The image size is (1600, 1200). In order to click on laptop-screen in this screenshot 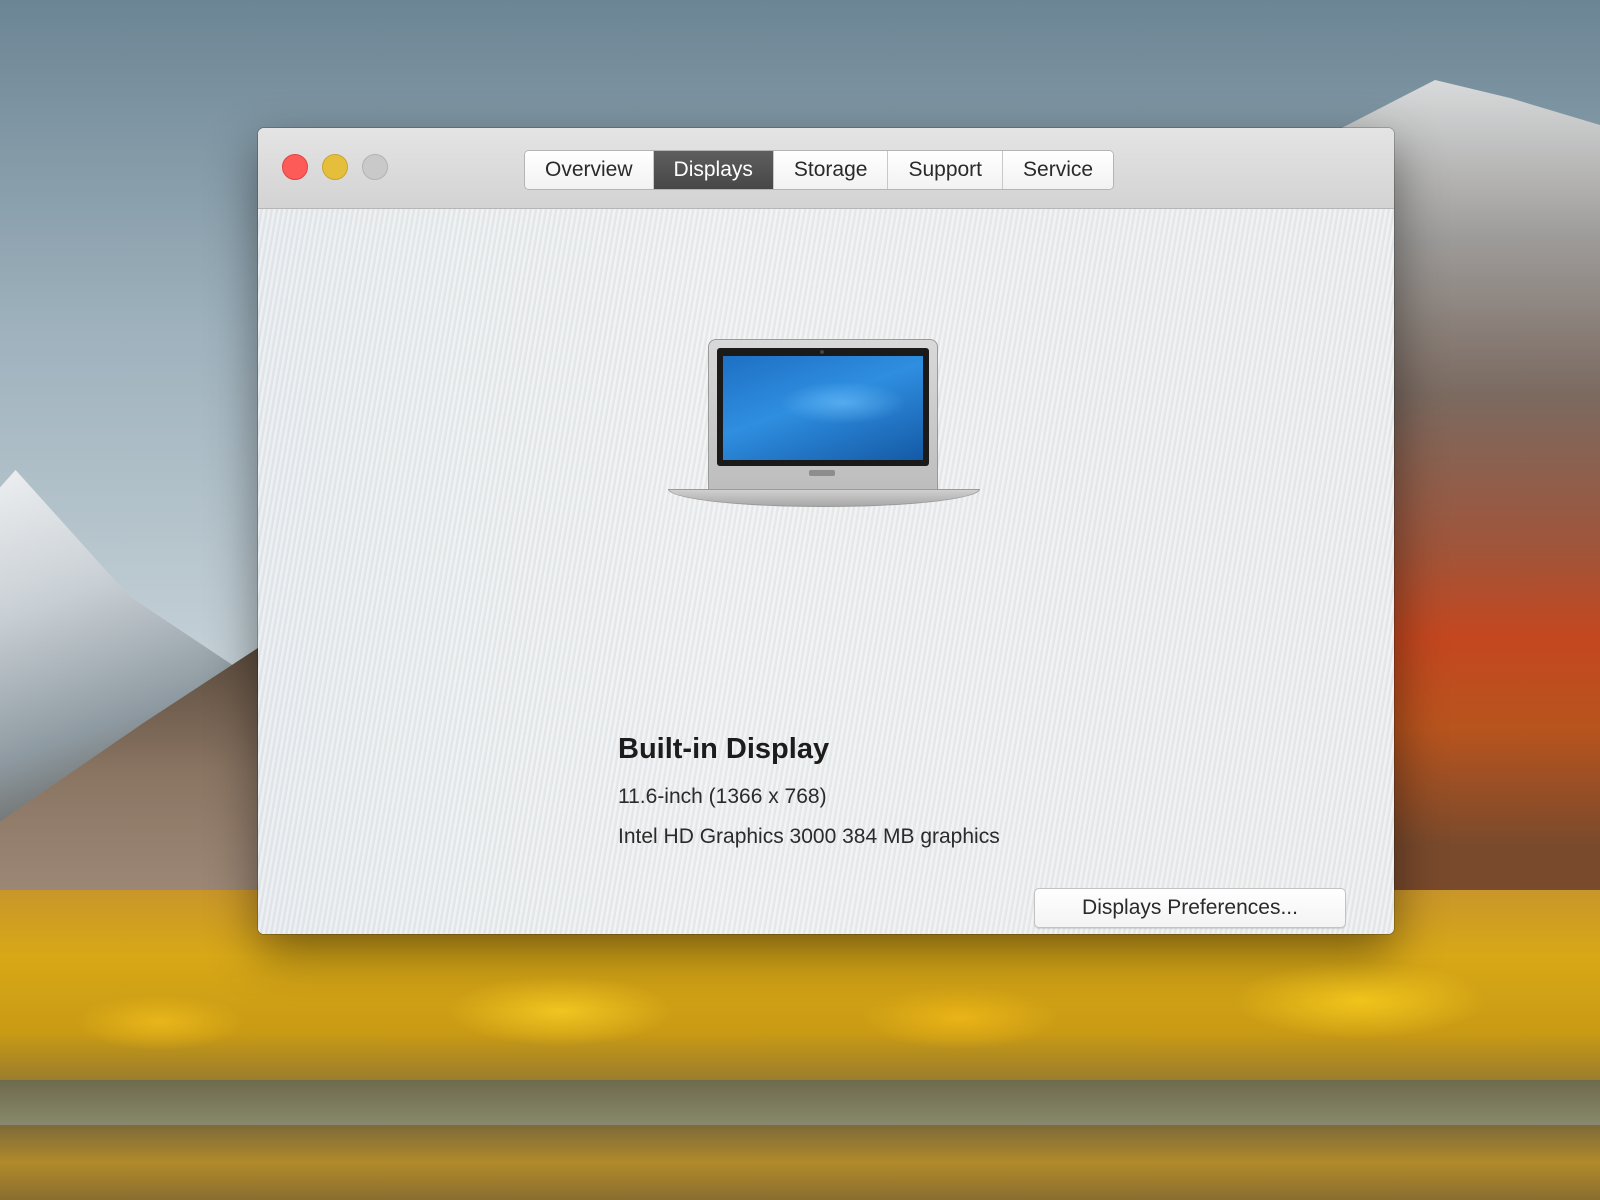, I will do `click(823, 408)`.